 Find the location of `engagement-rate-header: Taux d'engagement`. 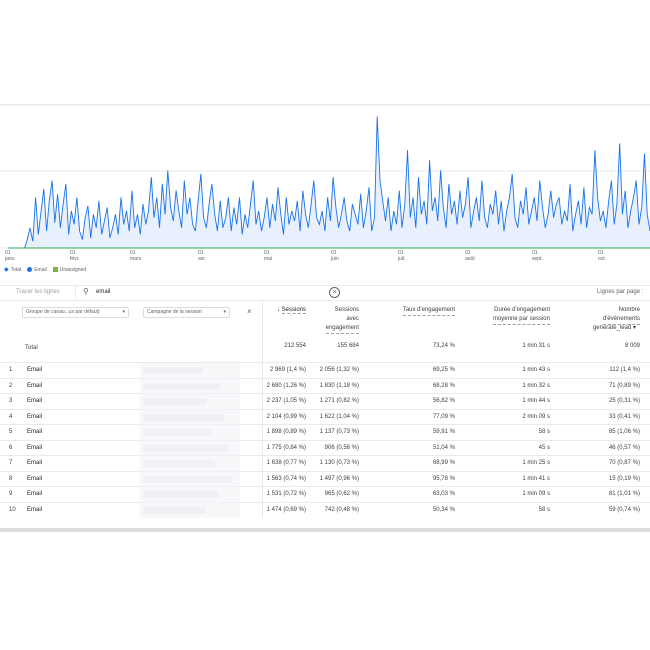

engagement-rate-header: Taux d'engagement is located at coordinates (428, 311).